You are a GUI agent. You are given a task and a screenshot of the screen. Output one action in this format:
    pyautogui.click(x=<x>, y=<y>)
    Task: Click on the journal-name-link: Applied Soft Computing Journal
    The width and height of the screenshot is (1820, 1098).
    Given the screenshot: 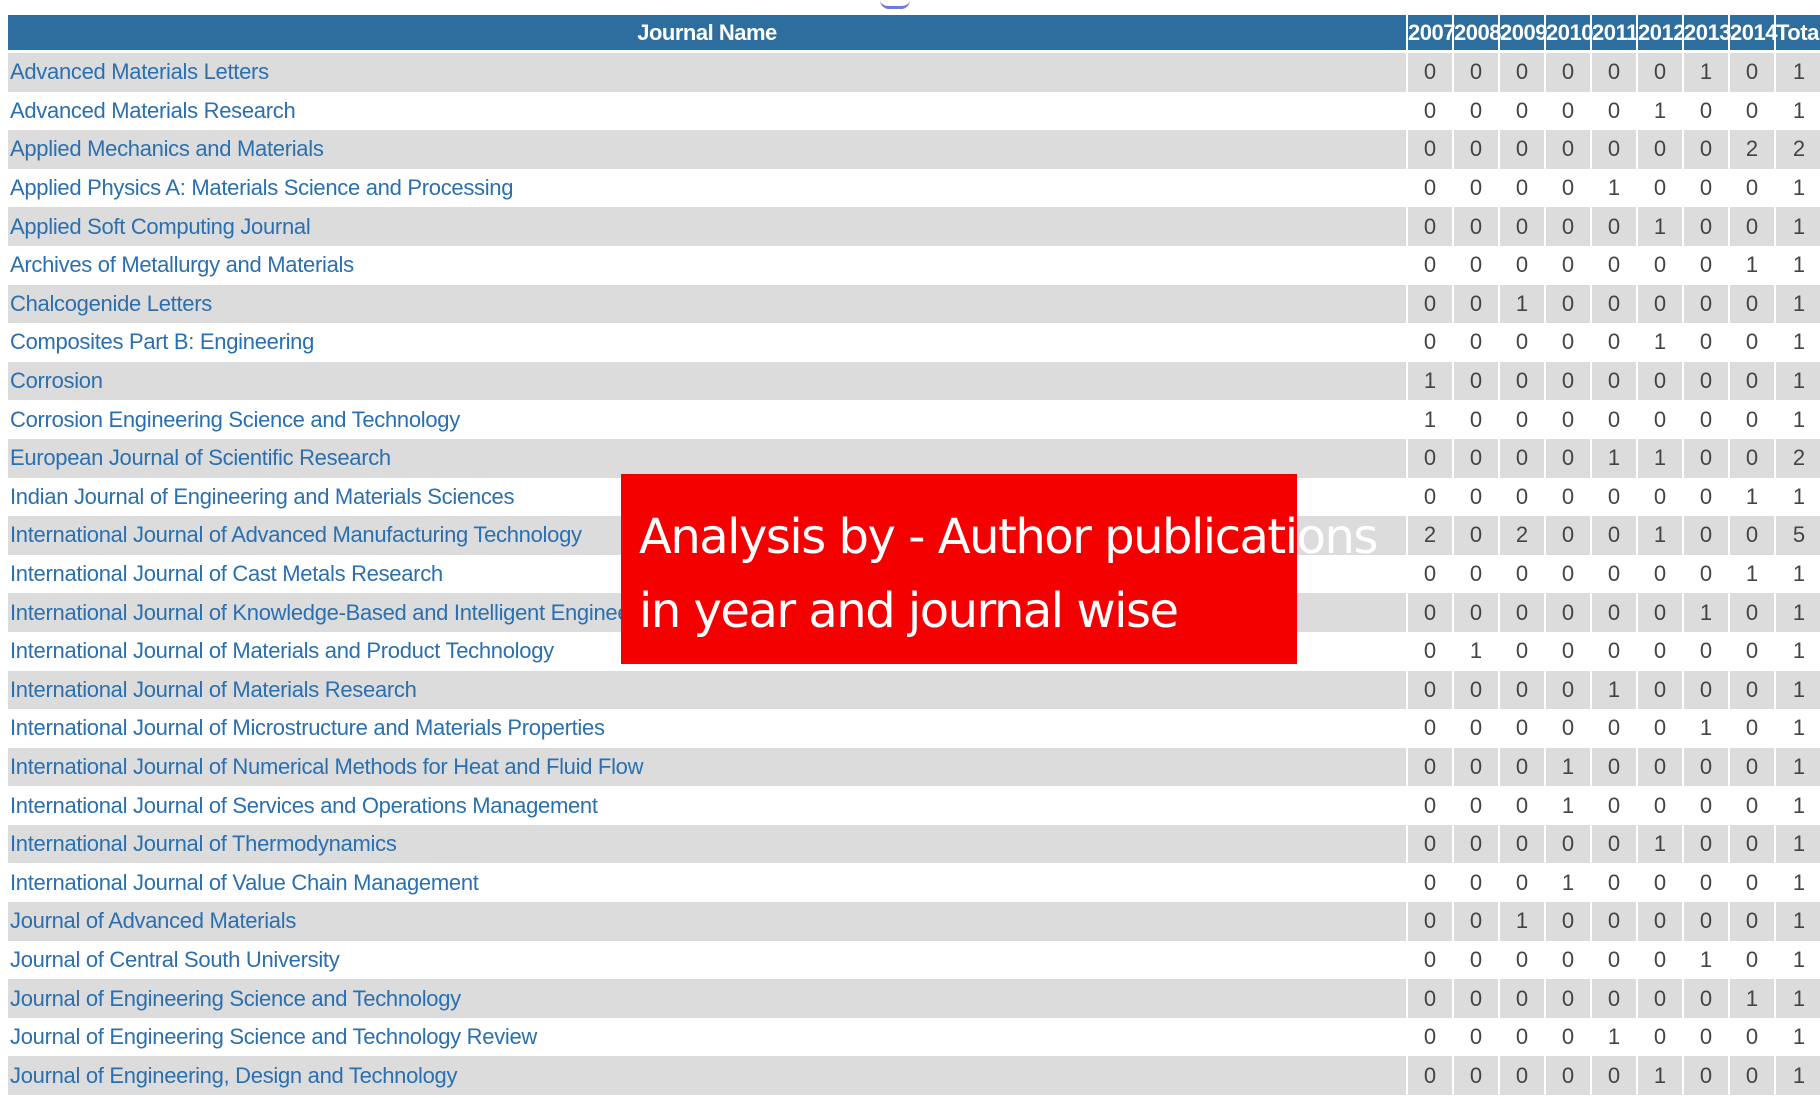 What is the action you would take?
    pyautogui.click(x=707, y=226)
    